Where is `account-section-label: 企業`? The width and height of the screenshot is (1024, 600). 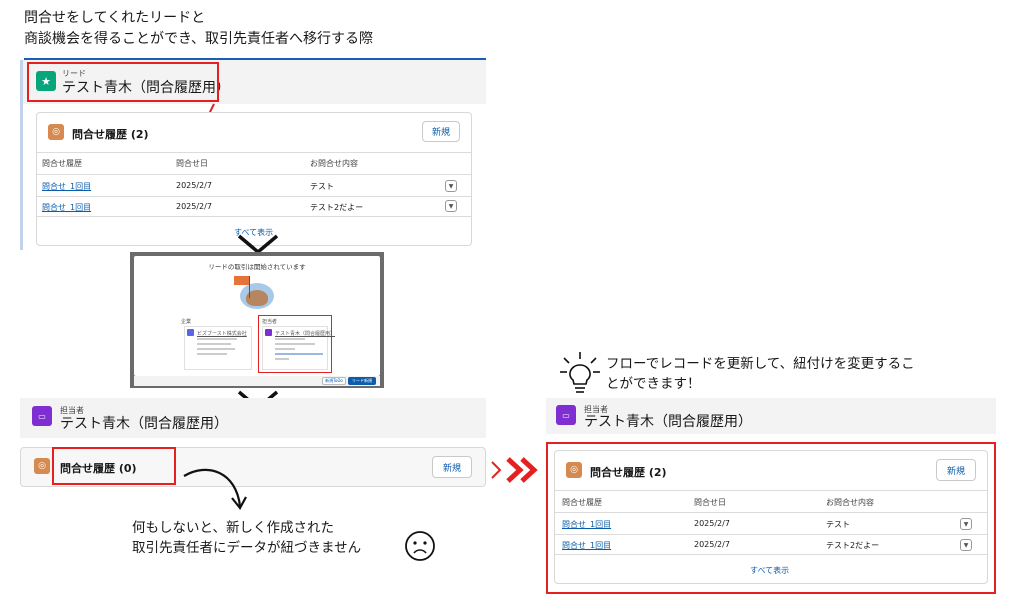 account-section-label: 企業 is located at coordinates (186, 322).